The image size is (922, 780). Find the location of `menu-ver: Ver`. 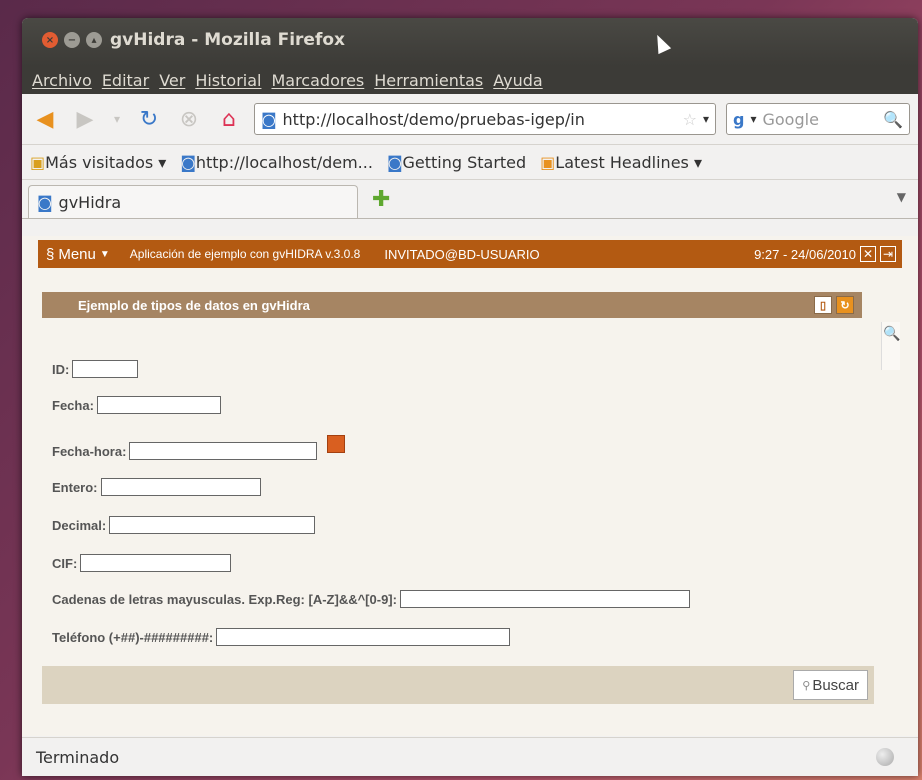

menu-ver: Ver is located at coordinates (172, 80).